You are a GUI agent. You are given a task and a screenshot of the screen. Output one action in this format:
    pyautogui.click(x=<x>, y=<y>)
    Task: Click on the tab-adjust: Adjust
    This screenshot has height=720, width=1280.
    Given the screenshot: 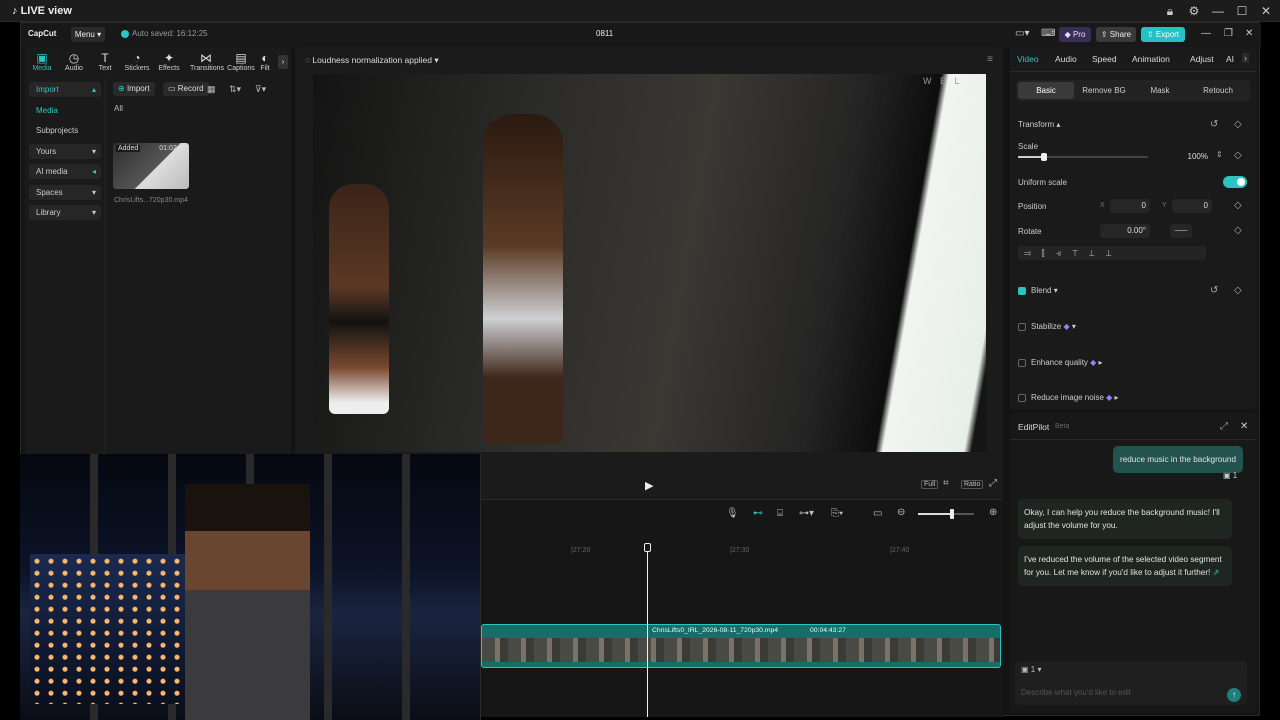 What is the action you would take?
    pyautogui.click(x=1202, y=59)
    